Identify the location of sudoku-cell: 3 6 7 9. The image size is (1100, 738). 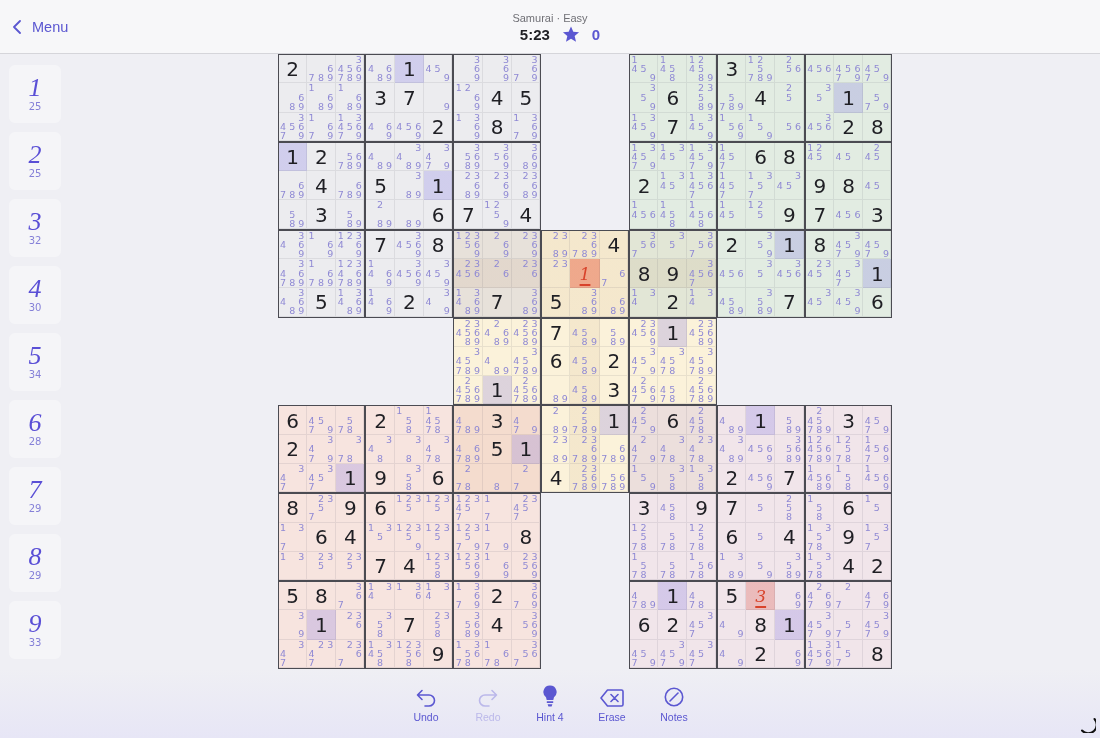
(526, 69).